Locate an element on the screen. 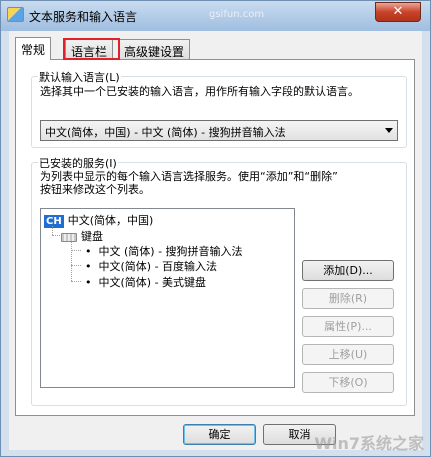 The image size is (431, 457). selected-value: 中文(简体，中国) - 中文 (简体) - 搜狗拼音输入法 is located at coordinates (165, 132).